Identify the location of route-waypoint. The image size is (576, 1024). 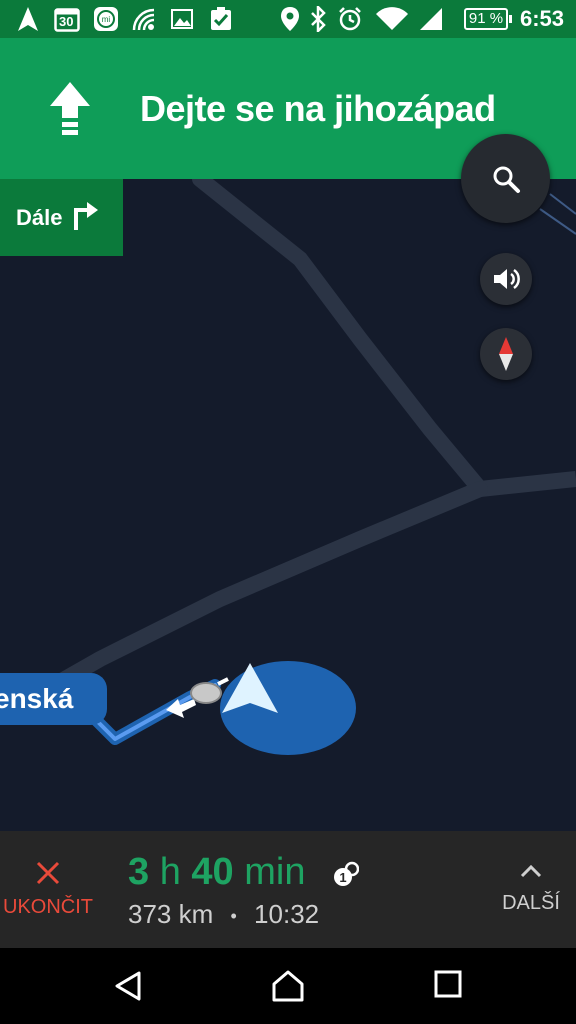
(206, 693).